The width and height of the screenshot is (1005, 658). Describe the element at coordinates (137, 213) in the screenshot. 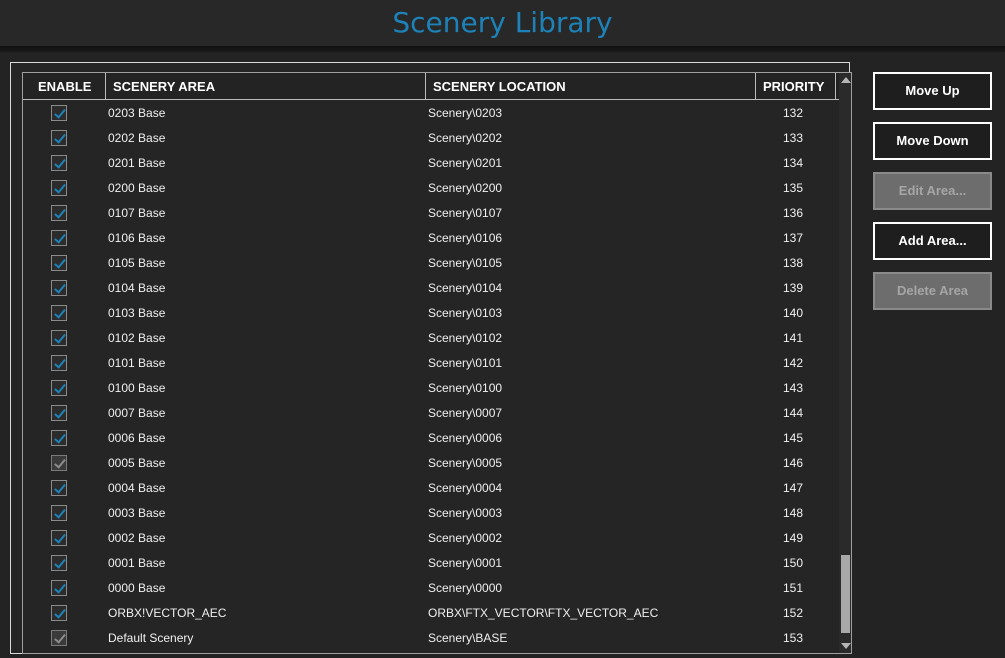

I see `scenery-area-cell: 0107 Base` at that location.